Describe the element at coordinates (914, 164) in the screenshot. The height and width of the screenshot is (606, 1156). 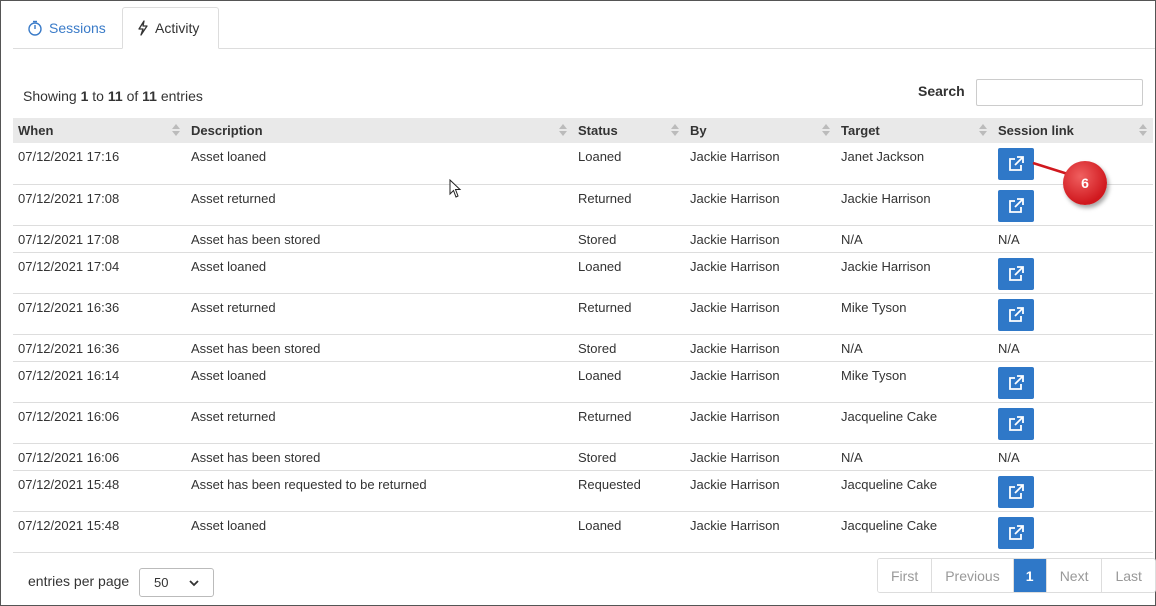
I see `cell-target: Janet Jackson` at that location.